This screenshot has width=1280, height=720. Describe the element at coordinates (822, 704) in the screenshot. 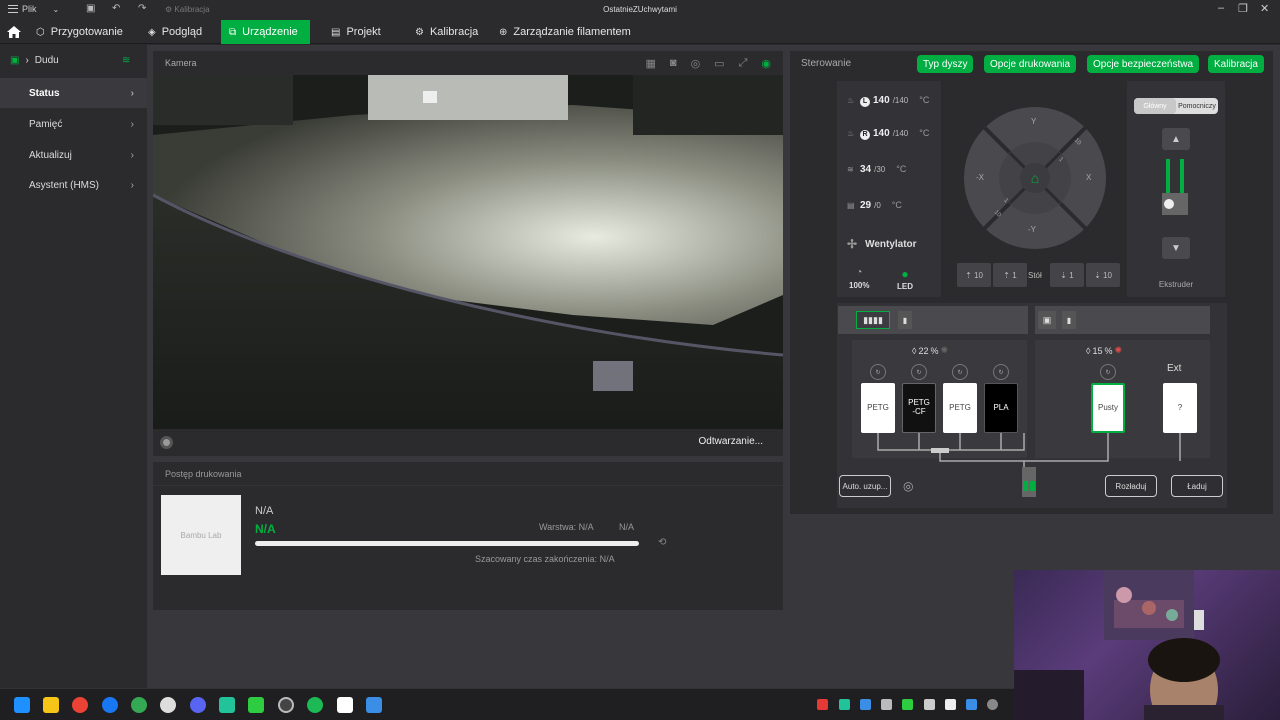

I see `tray-record-icon` at that location.